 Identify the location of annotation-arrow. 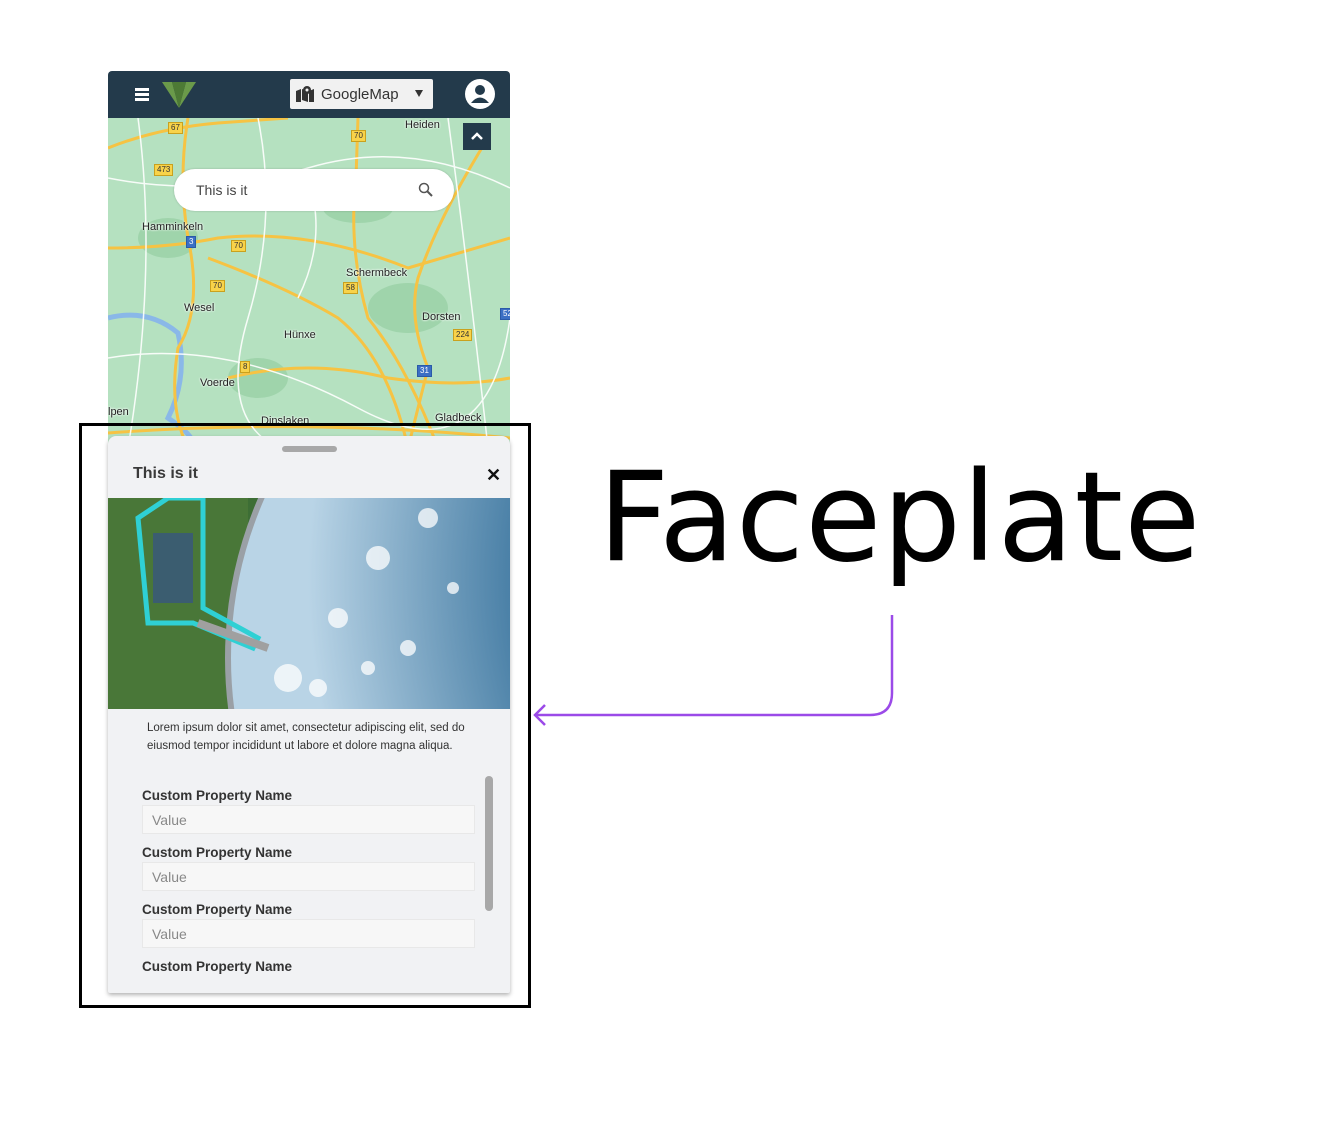
(713, 670).